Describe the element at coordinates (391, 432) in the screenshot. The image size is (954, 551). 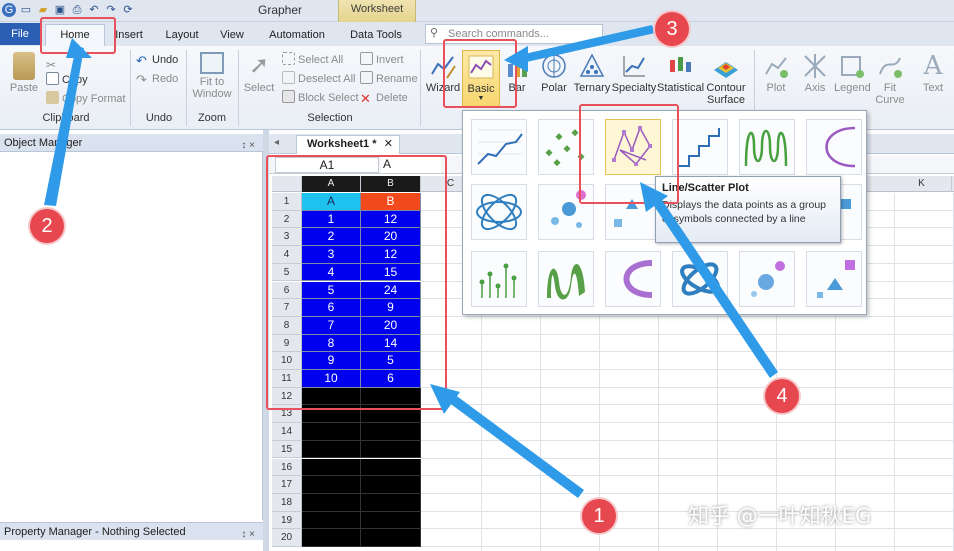
I see `cell-b14` at that location.